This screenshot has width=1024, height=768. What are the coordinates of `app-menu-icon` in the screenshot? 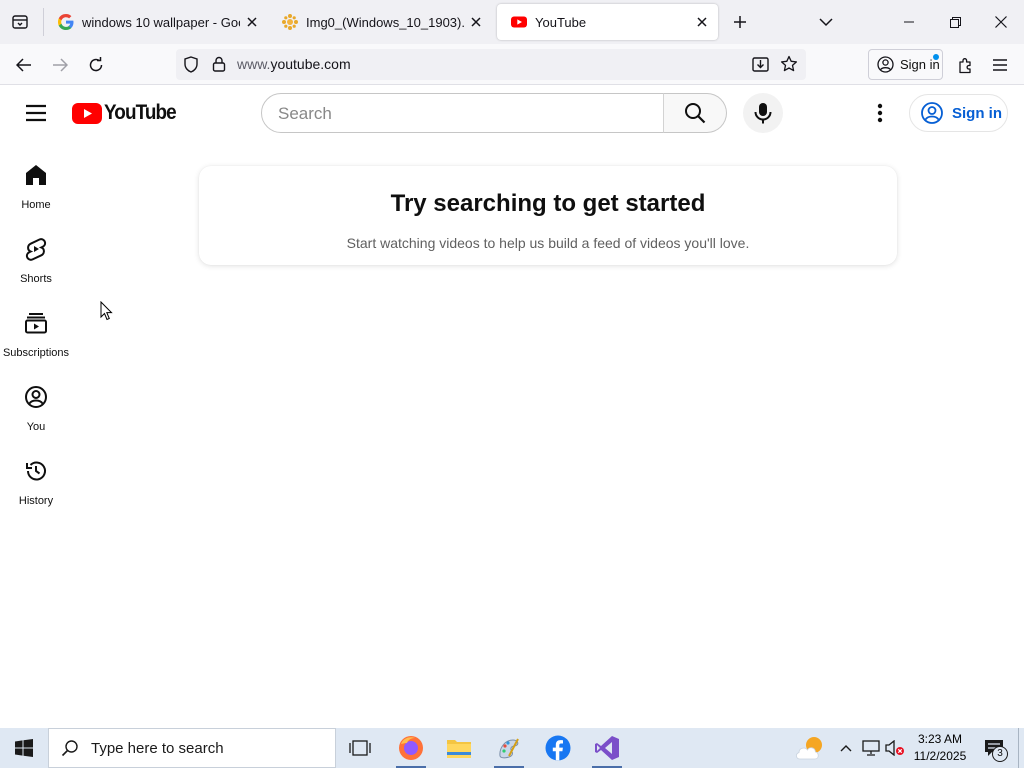 It's located at (1000, 65).